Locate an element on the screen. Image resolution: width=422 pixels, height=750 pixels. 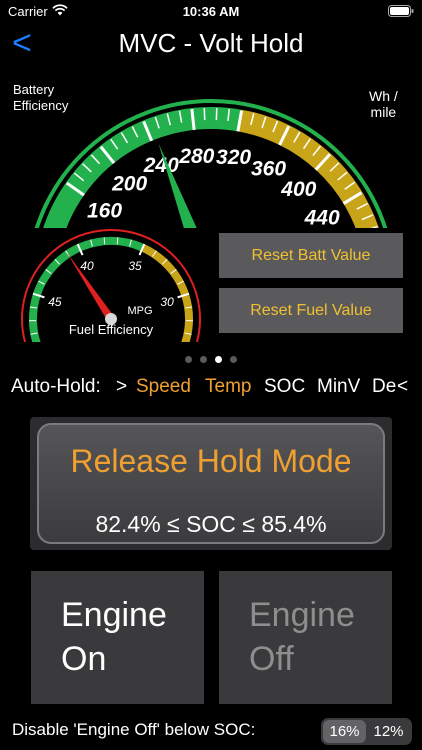
scroll-right-arrow: > is located at coordinates (121, 387).